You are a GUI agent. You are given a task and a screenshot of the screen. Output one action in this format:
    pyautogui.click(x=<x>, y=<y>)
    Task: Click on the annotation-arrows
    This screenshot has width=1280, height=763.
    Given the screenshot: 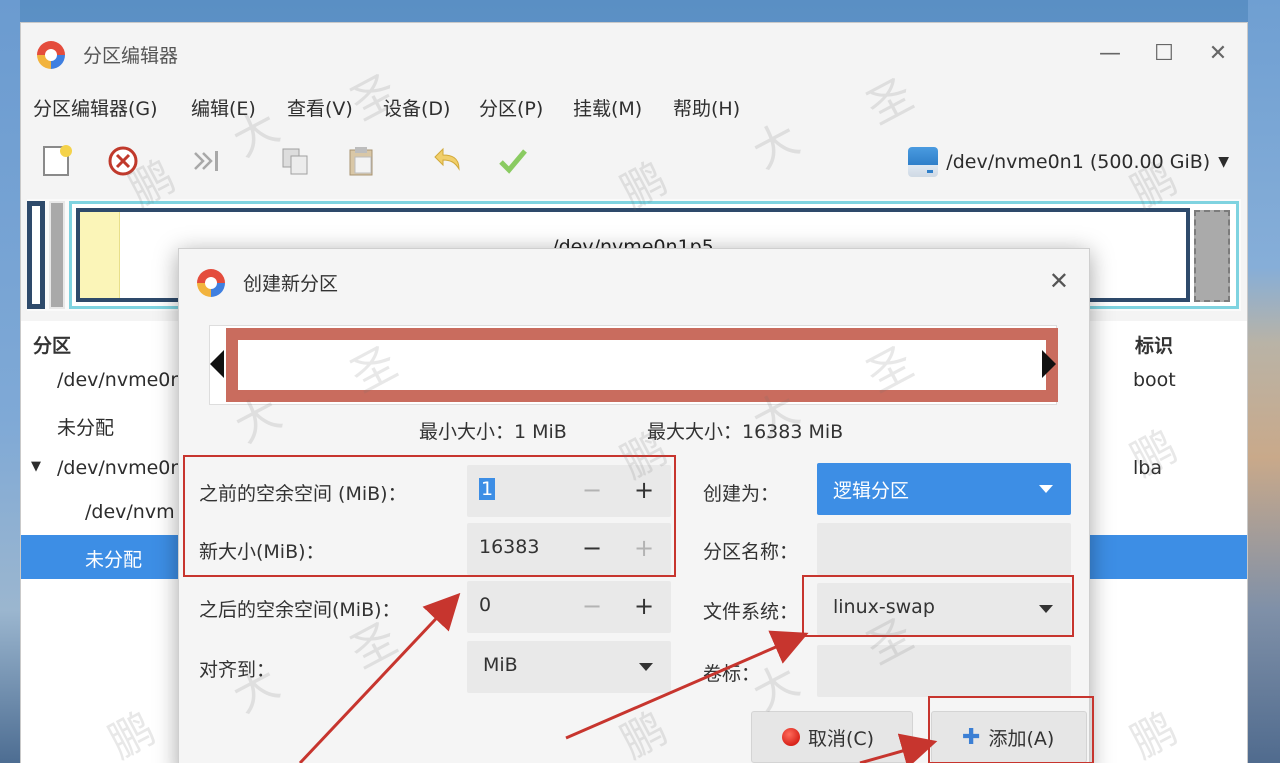 What is the action you would take?
    pyautogui.click(x=618, y=677)
    